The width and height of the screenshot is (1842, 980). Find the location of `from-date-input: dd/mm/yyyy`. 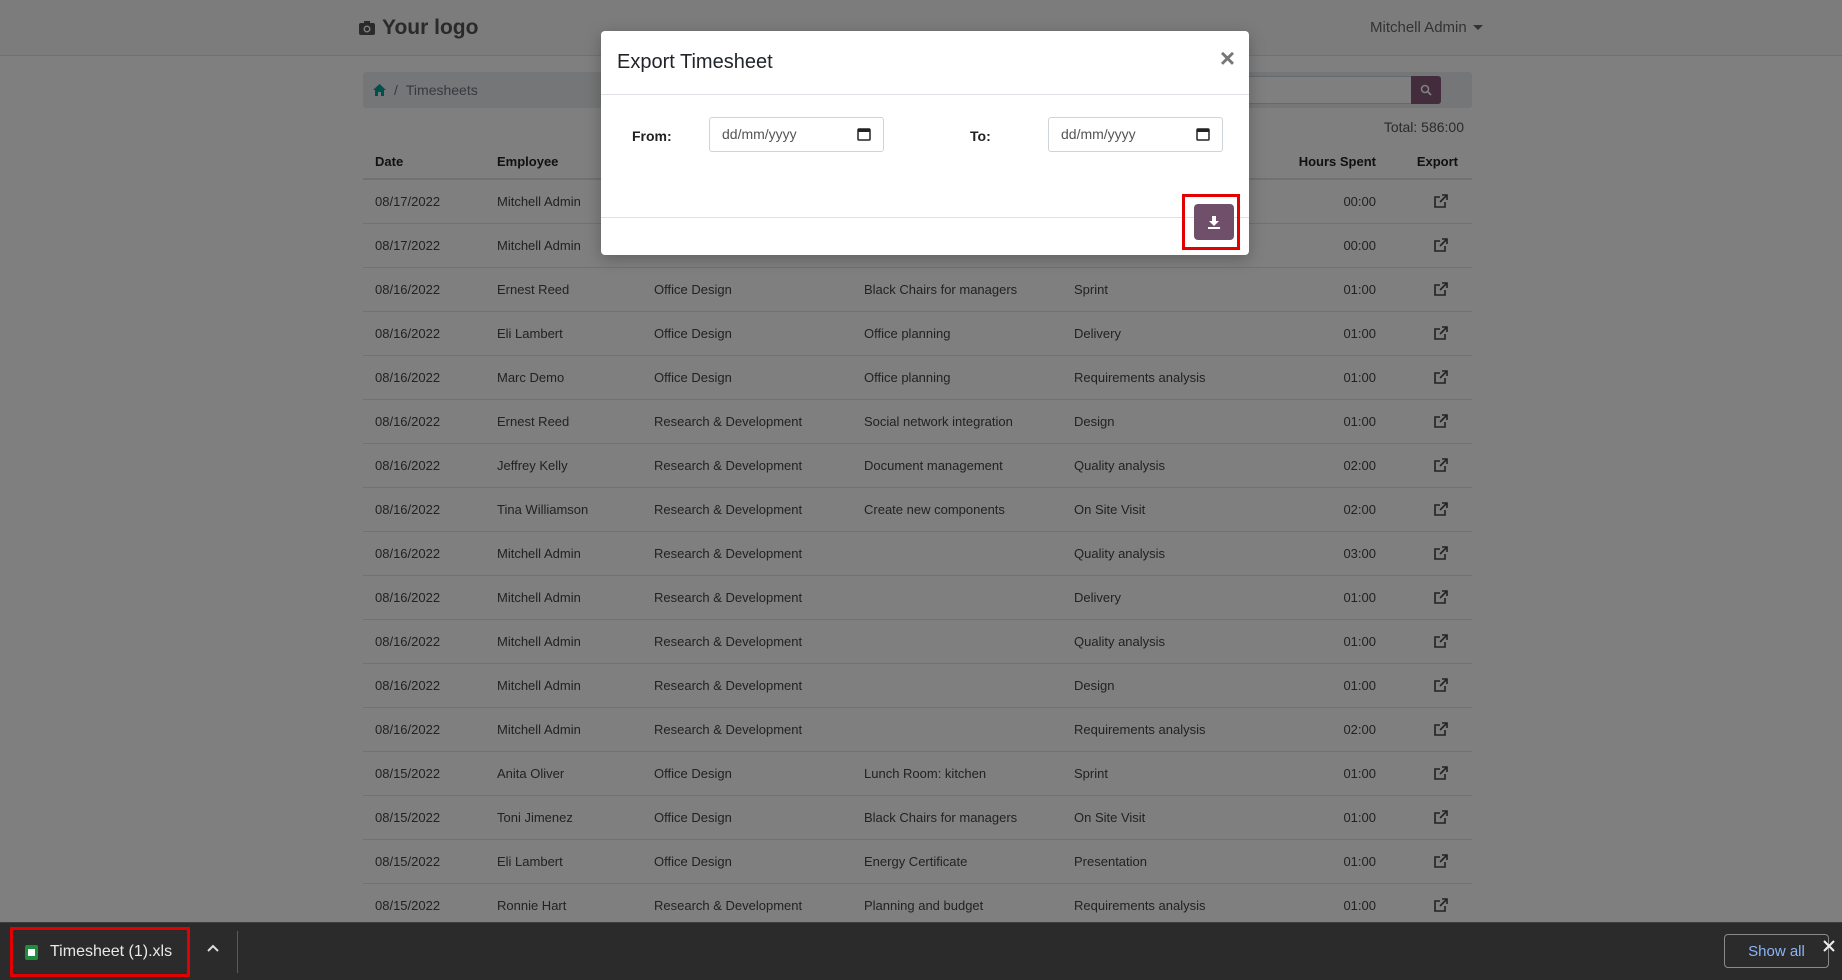

from-date-input: dd/mm/yyyy is located at coordinates (796, 134).